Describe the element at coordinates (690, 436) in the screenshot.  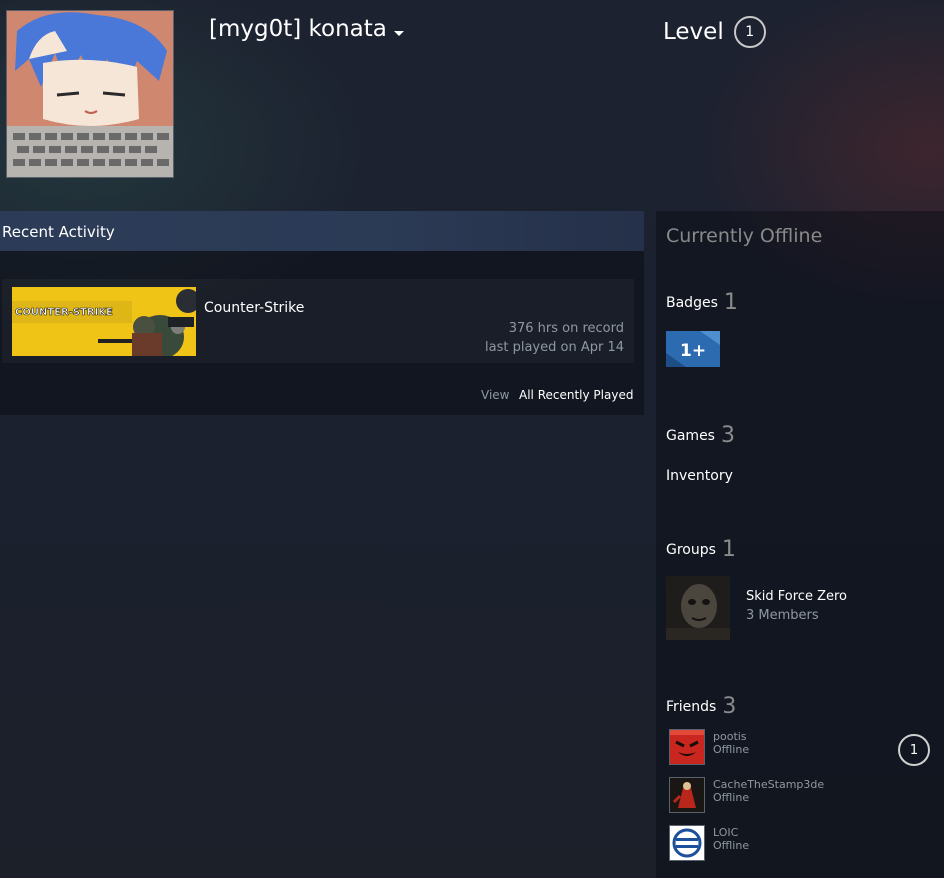
I see `games-label: Games` at that location.